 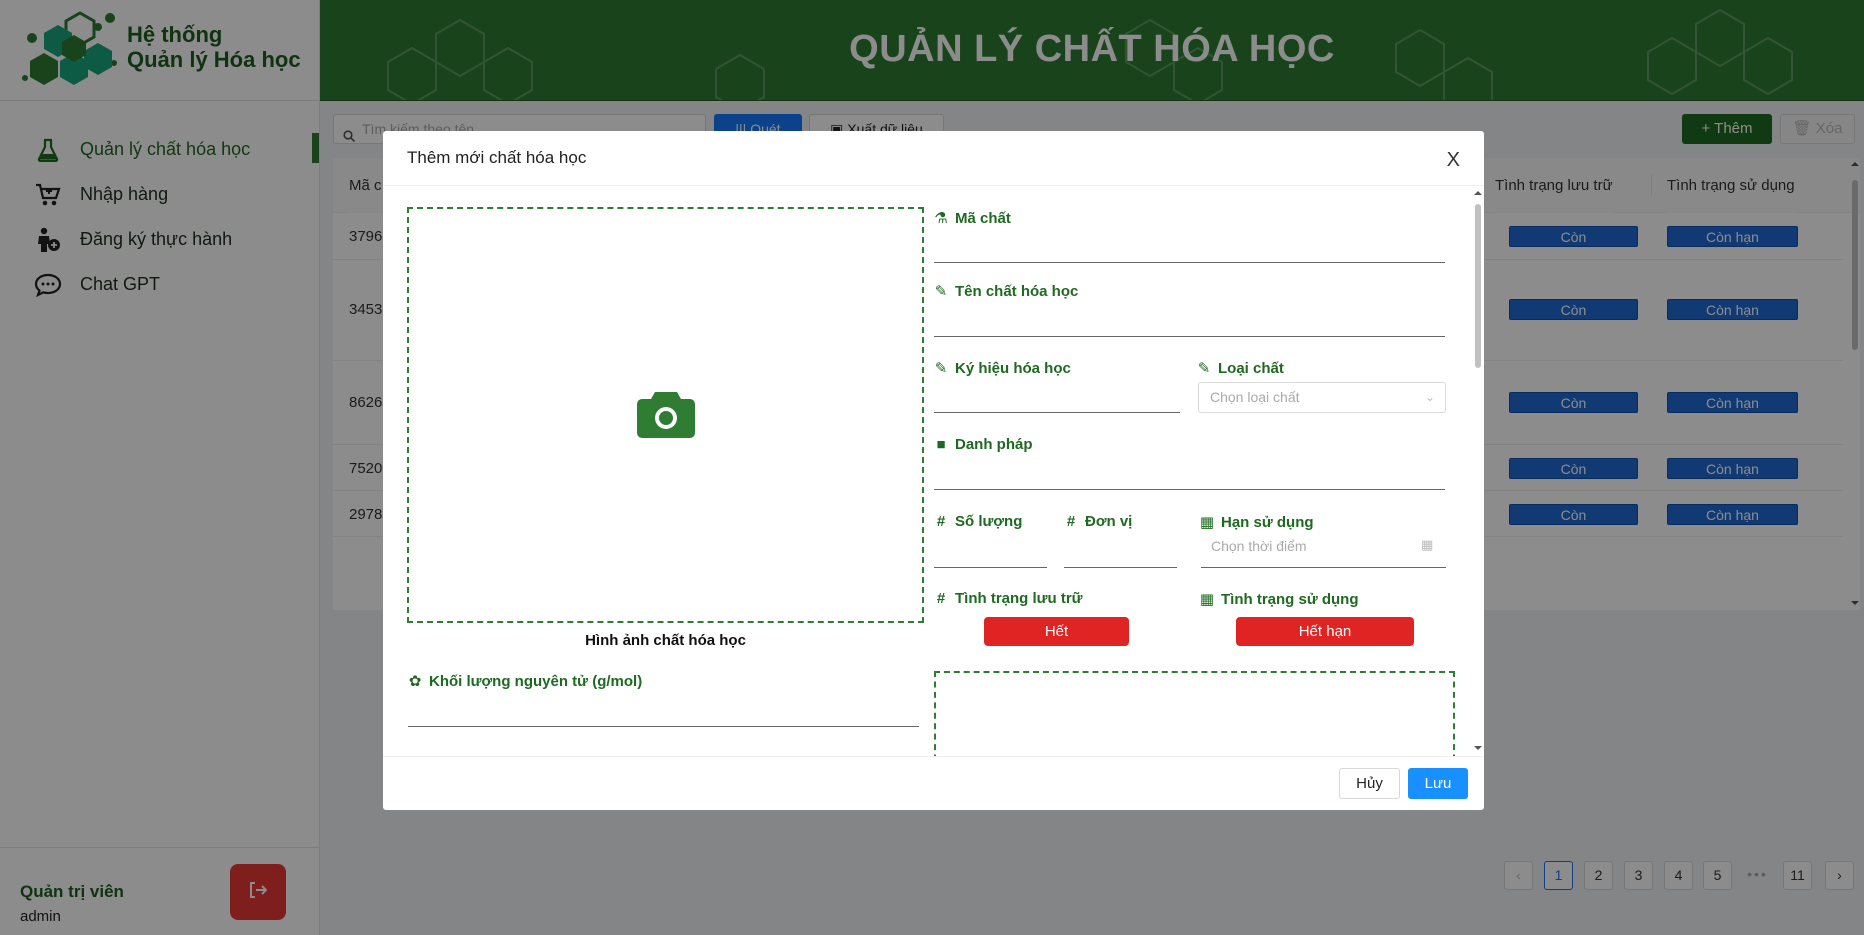 What do you see at coordinates (1017, 291) in the screenshot?
I see `label-text: Tên chất hóa học` at bounding box center [1017, 291].